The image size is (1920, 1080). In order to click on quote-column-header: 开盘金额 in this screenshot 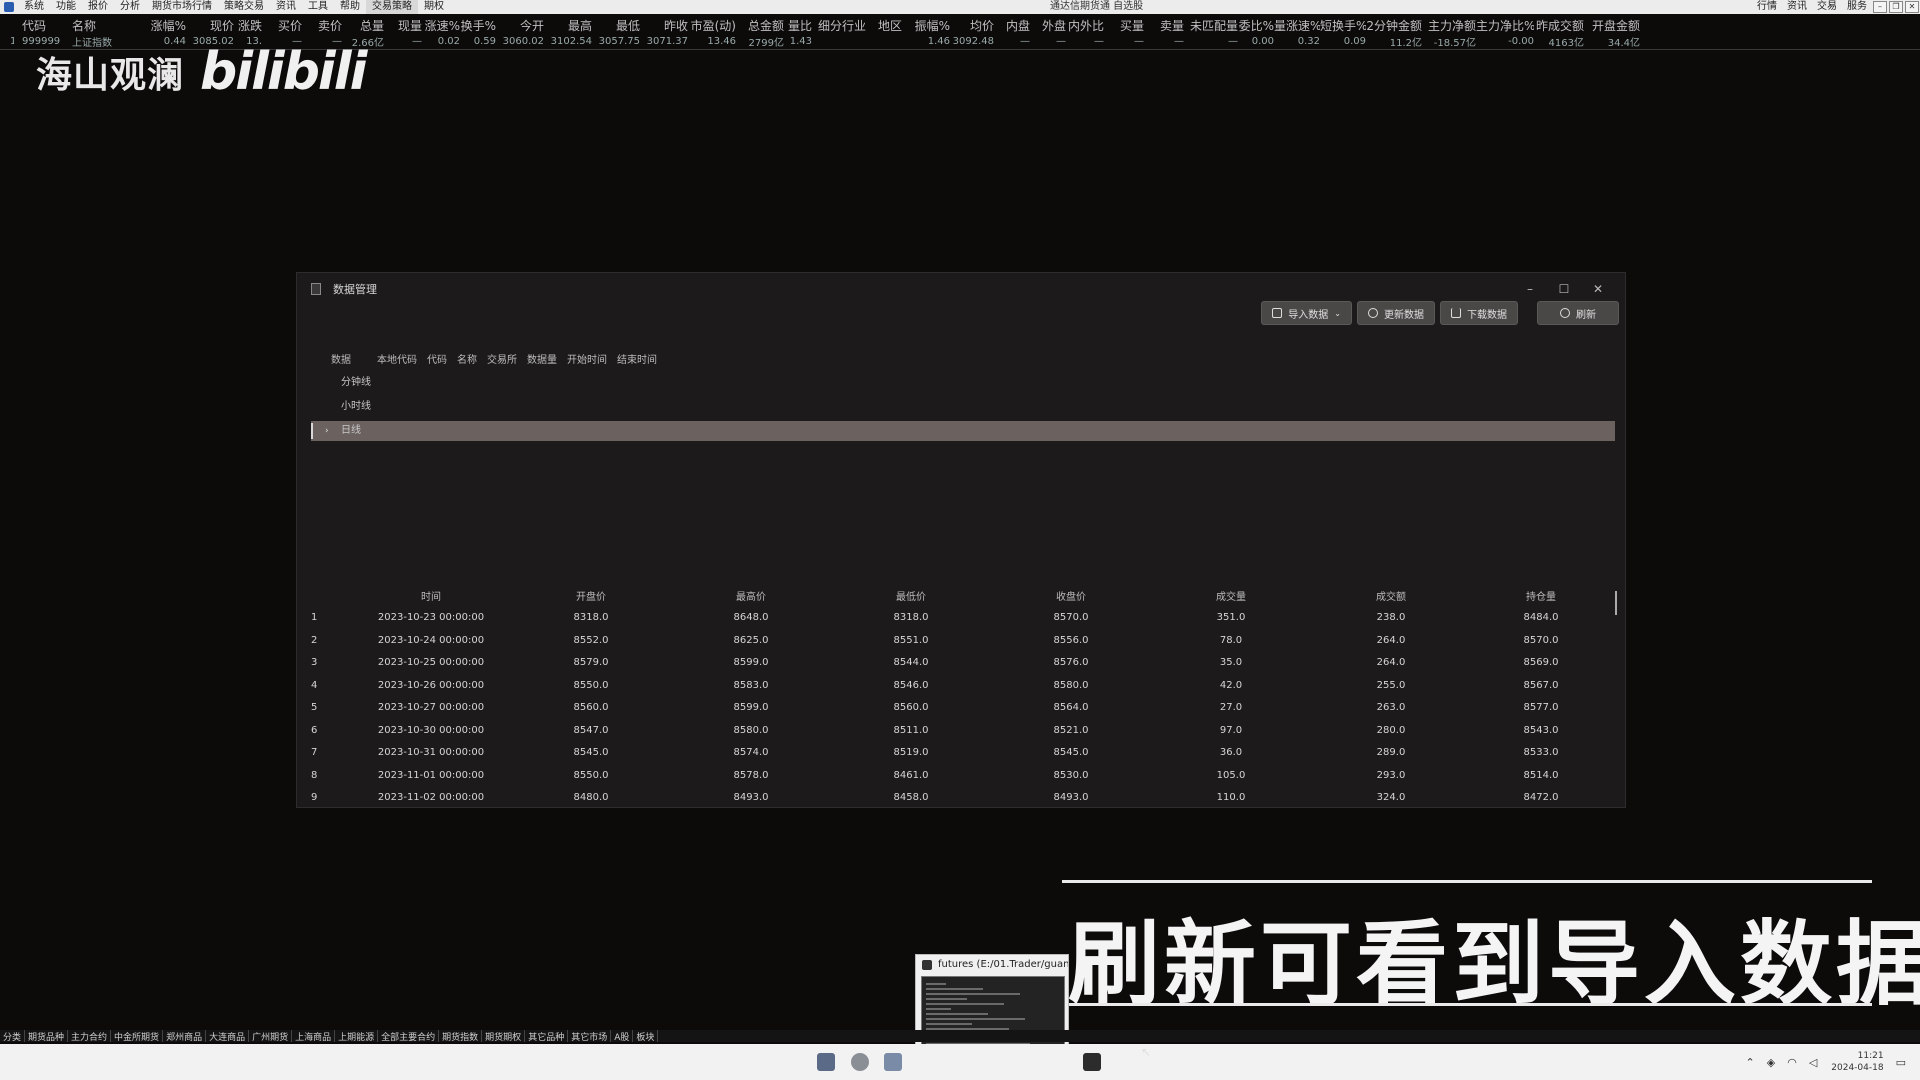, I will do `click(1612, 25)`.